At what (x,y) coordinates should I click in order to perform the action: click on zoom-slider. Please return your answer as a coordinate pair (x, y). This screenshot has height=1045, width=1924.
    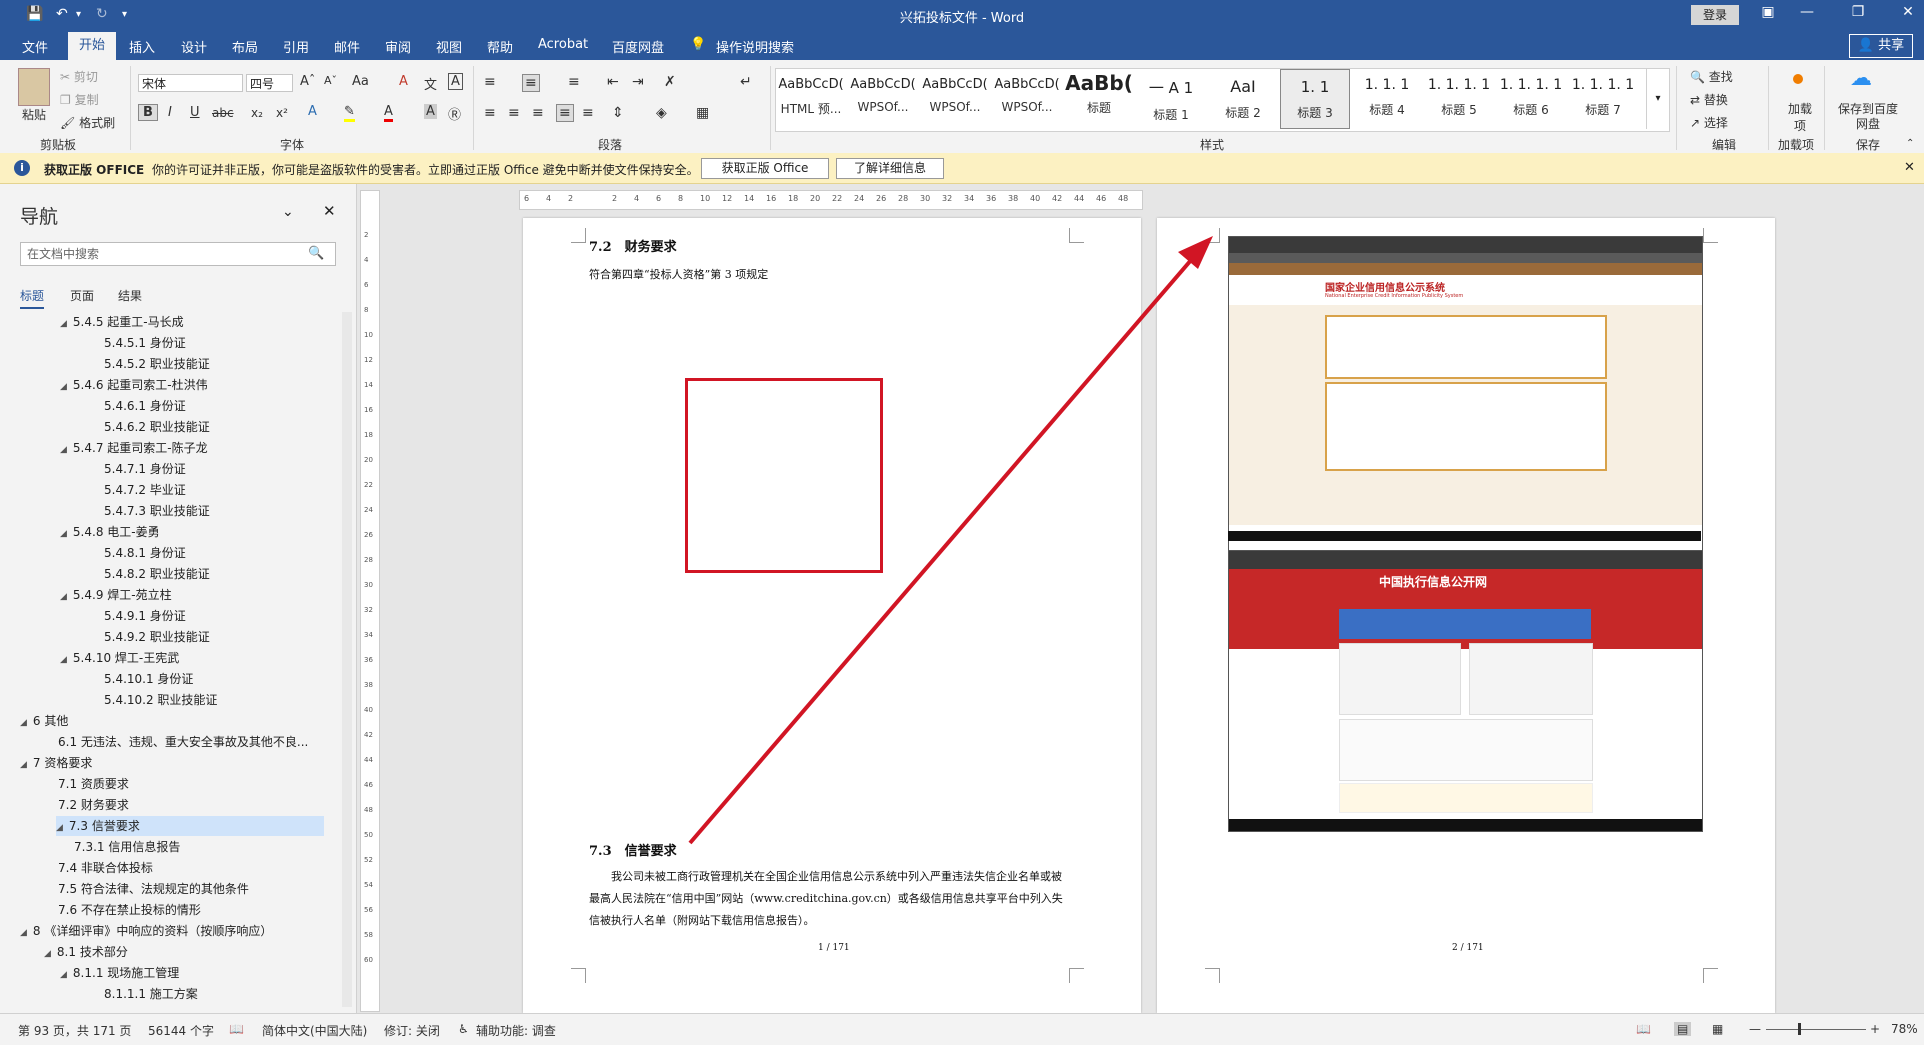
    Looking at the image, I should click on (1816, 1029).